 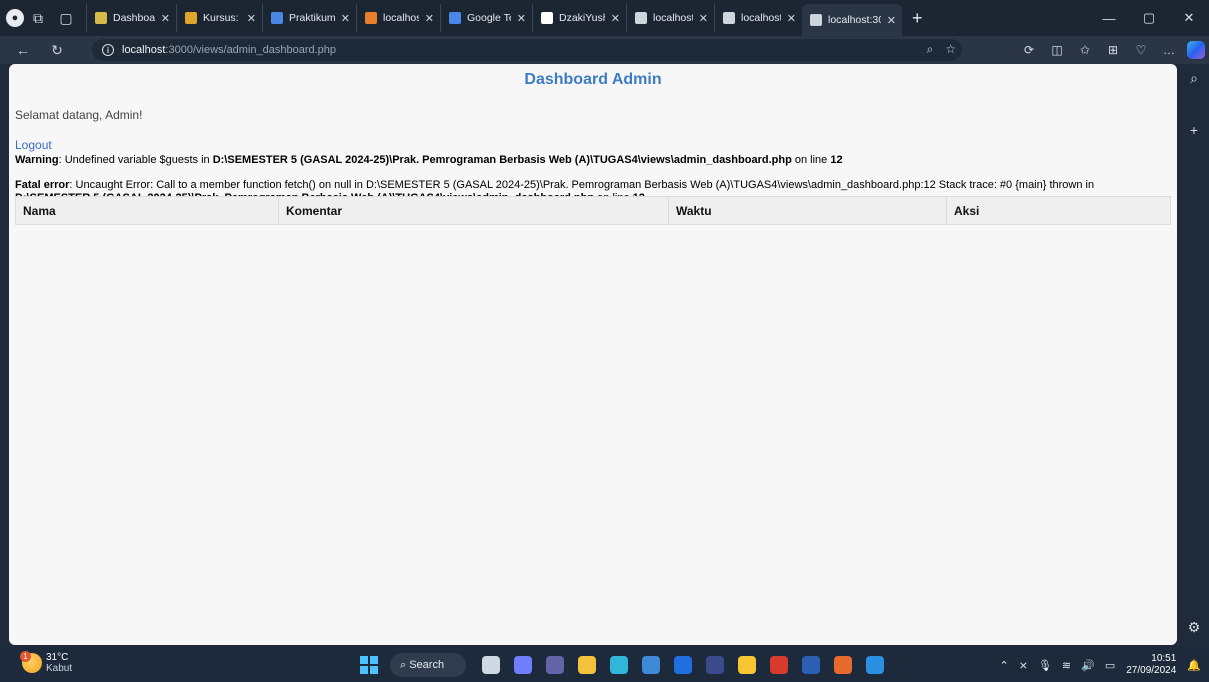 What do you see at coordinates (1088, 665) in the screenshot?
I see `tray-volume-icon: 🔊` at bounding box center [1088, 665].